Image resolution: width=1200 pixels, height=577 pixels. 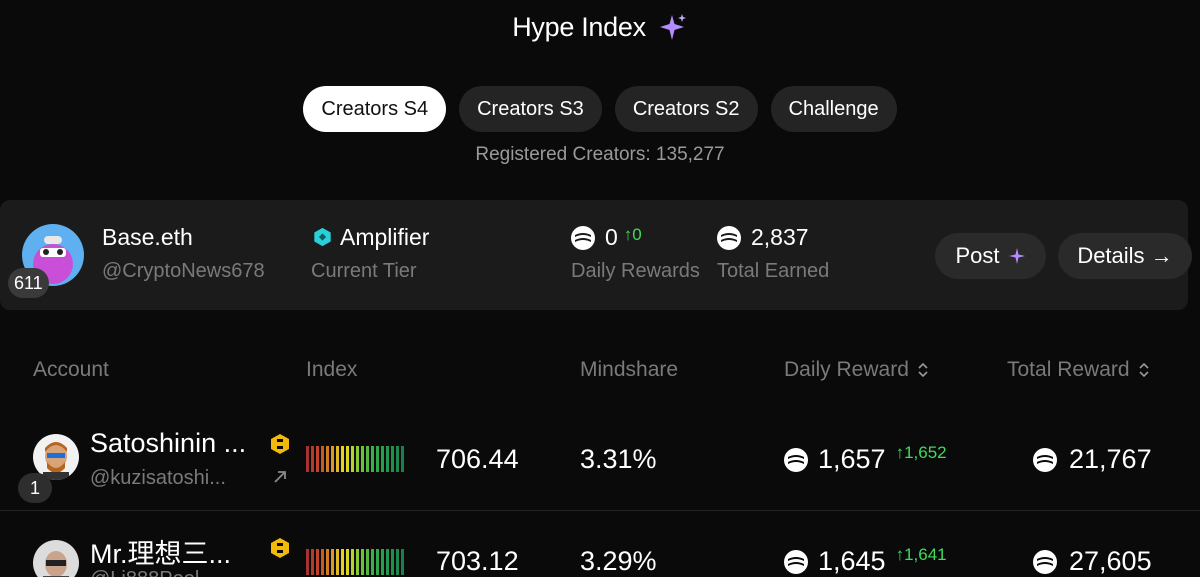 I want to click on daily-reward-change: ↑1,641, so click(x=921, y=554).